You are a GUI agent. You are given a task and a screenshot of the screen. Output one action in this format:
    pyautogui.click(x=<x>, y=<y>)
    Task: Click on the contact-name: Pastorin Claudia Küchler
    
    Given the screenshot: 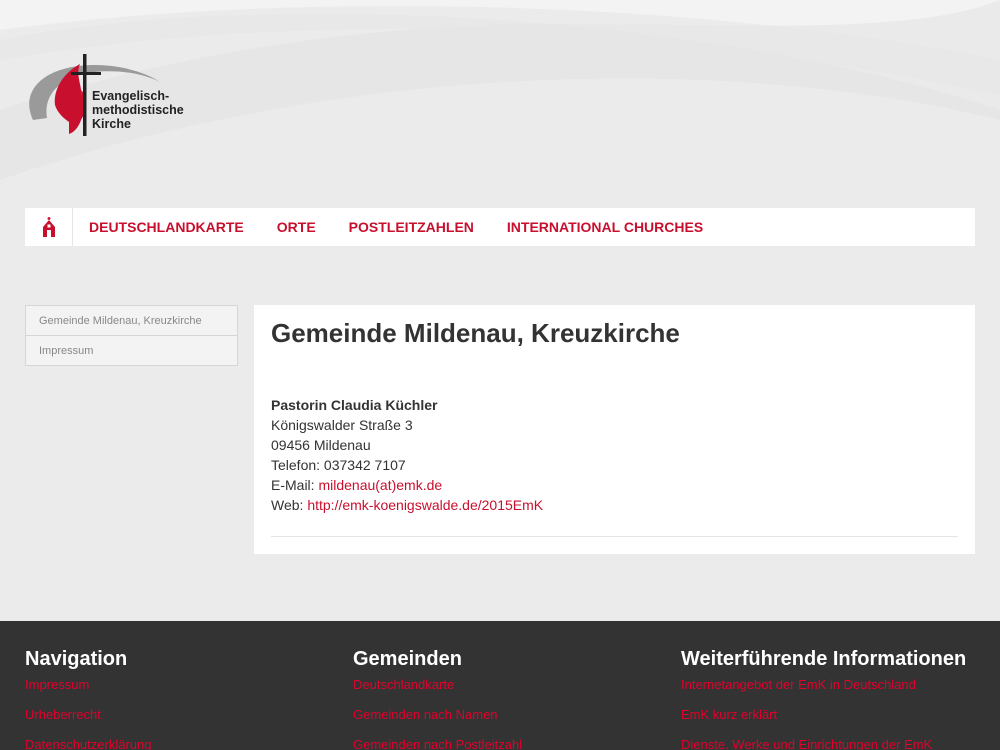 What is the action you would take?
    pyautogui.click(x=354, y=405)
    